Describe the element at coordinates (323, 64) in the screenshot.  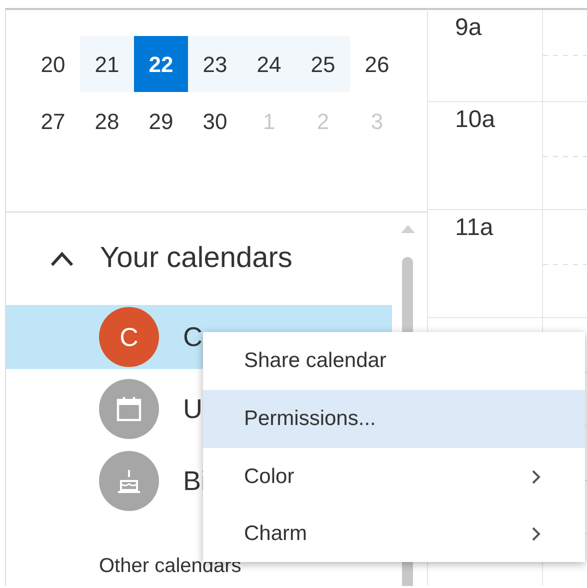
I see `calendar-day: 25` at that location.